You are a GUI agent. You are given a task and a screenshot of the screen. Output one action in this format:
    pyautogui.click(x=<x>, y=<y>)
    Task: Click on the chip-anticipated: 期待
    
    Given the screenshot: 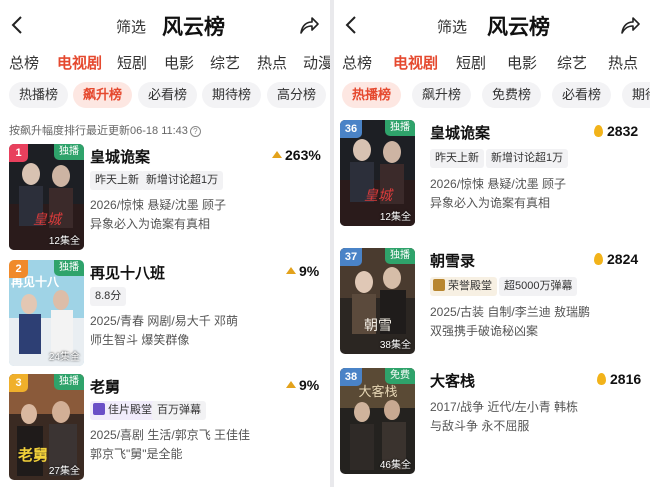 What is the action you would take?
    pyautogui.click(x=636, y=95)
    